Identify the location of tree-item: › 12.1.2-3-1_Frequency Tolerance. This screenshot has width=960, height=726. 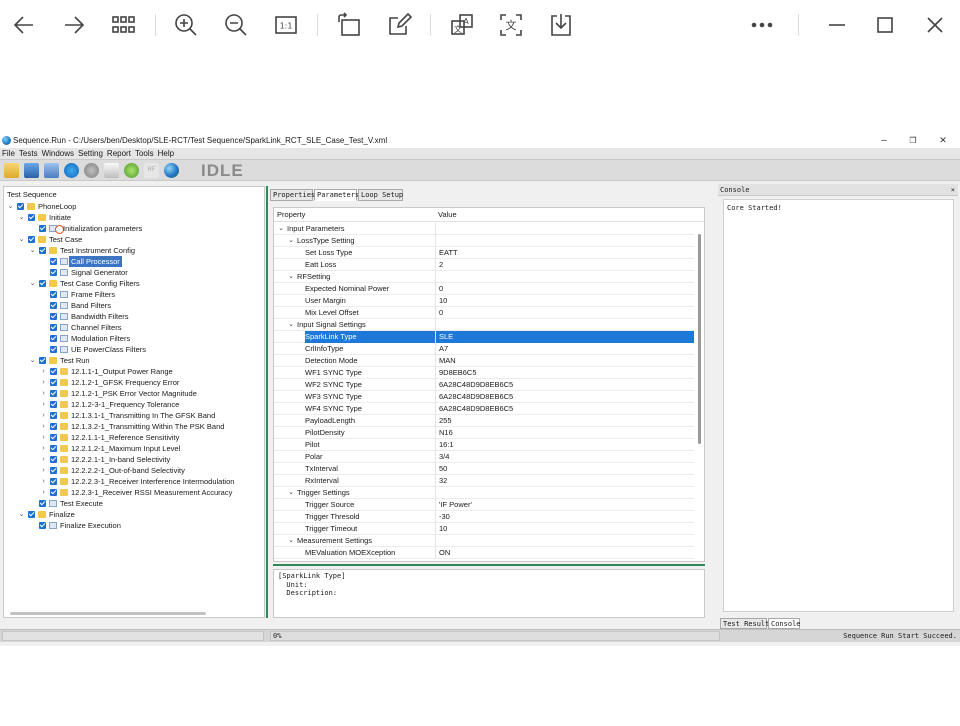
(134, 404).